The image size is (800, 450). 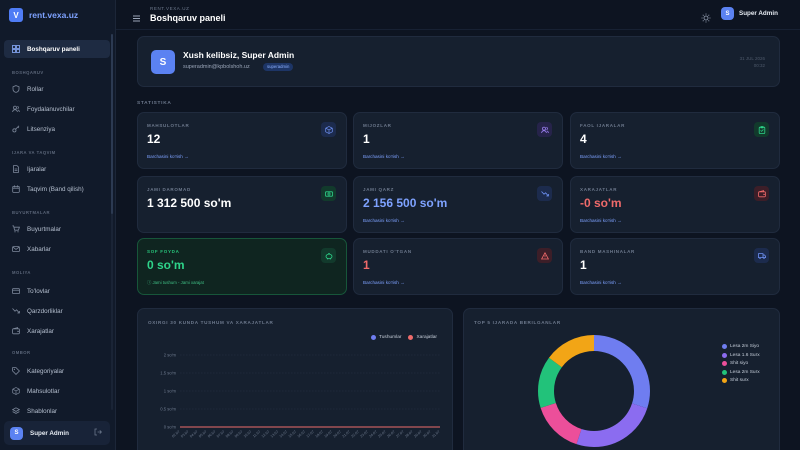 I want to click on x-tick-label: 22.07, so click(x=354, y=434).